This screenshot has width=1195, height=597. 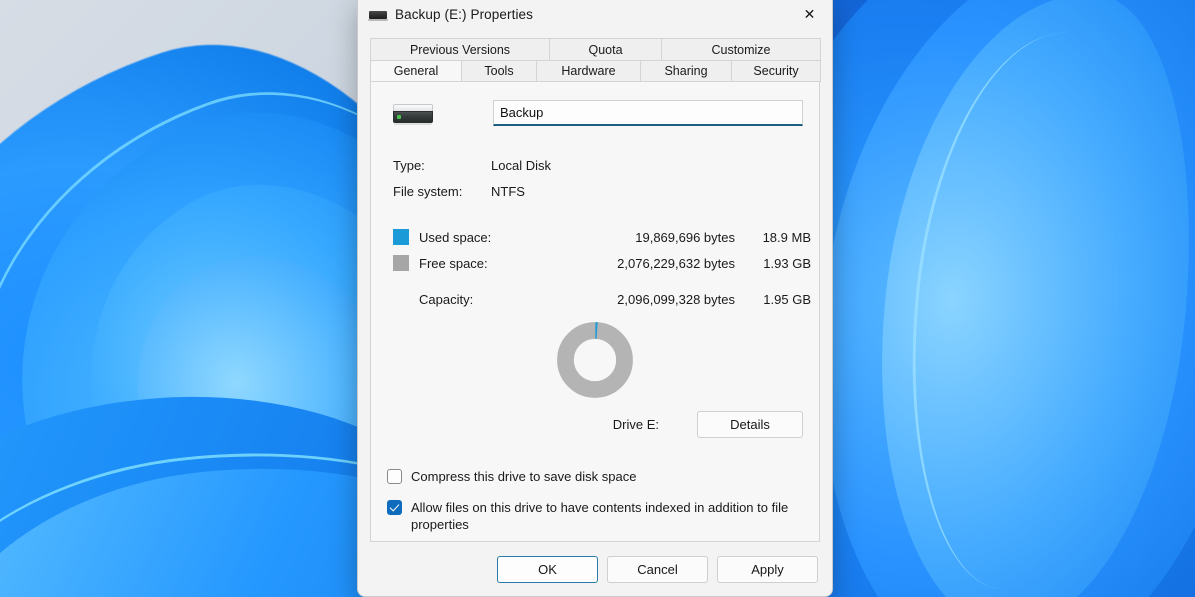 What do you see at coordinates (508, 191) in the screenshot?
I see `info-value: NTFS` at bounding box center [508, 191].